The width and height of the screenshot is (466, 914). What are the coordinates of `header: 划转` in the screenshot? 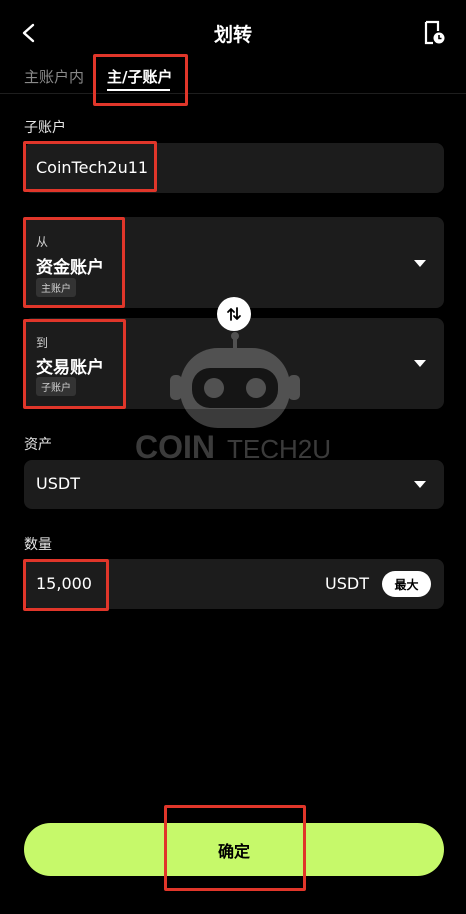 It's located at (233, 32).